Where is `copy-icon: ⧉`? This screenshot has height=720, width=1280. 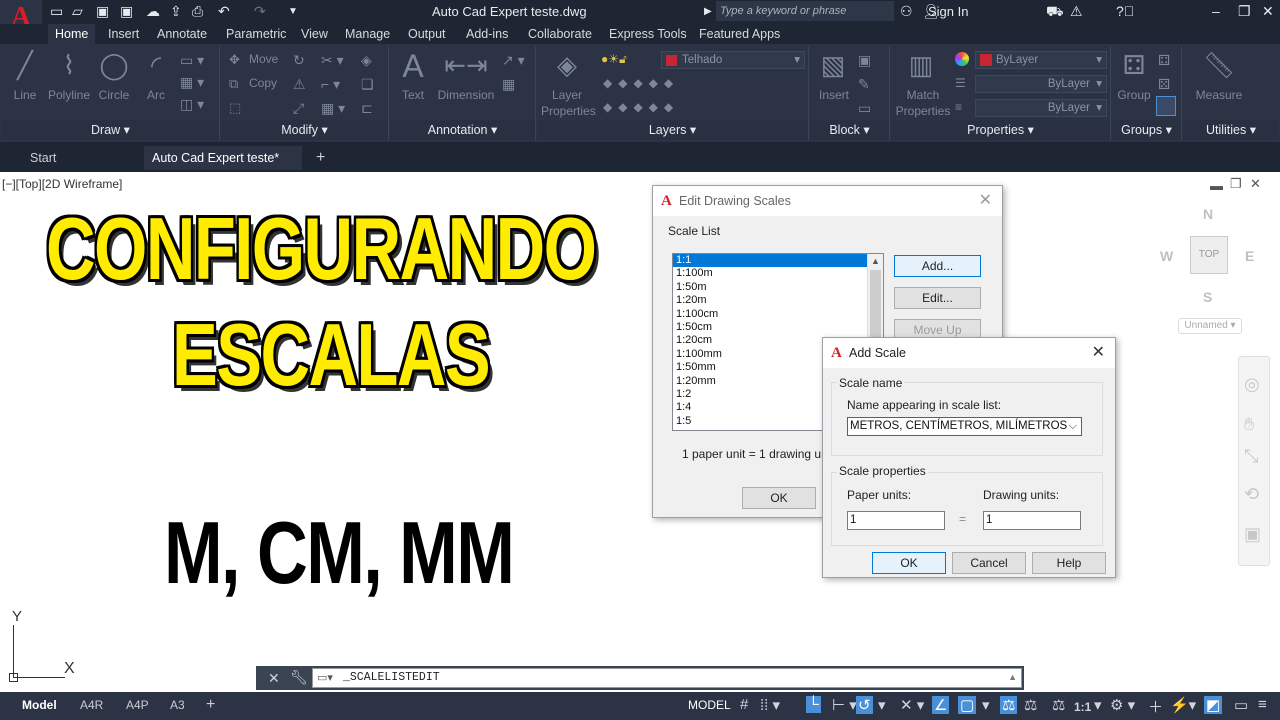
copy-icon: ⧉ is located at coordinates (233, 84).